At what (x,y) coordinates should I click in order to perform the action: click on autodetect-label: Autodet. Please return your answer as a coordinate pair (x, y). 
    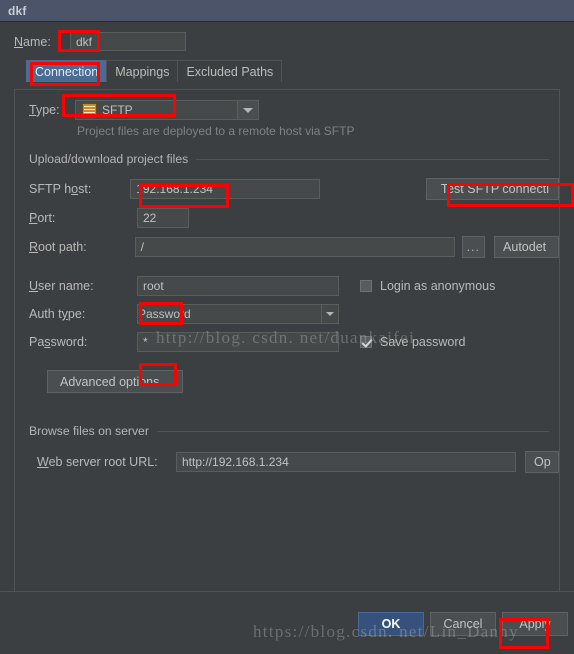
    Looking at the image, I should click on (525, 247).